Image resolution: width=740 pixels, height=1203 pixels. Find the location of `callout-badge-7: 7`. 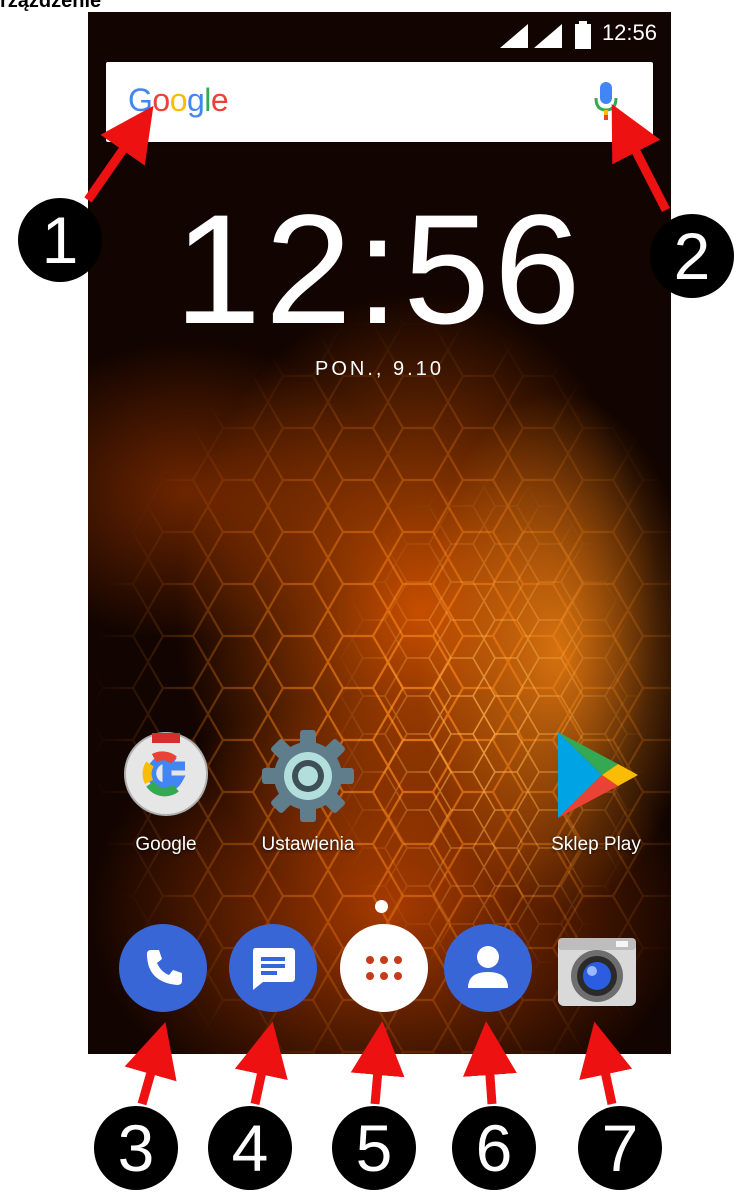

callout-badge-7: 7 is located at coordinates (620, 1148).